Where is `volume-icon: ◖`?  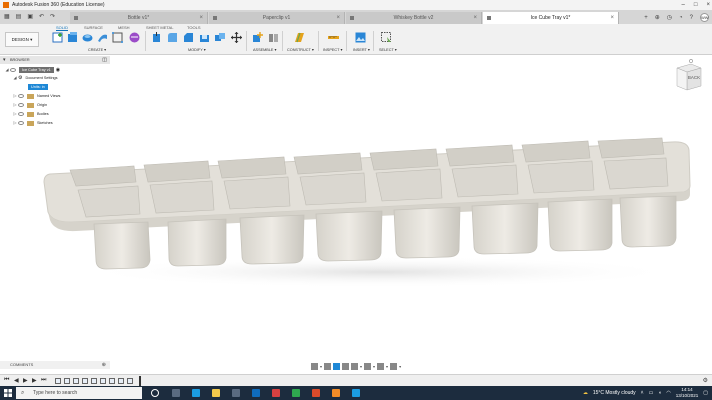
volume-icon: ◖ is located at coordinates (659, 393).